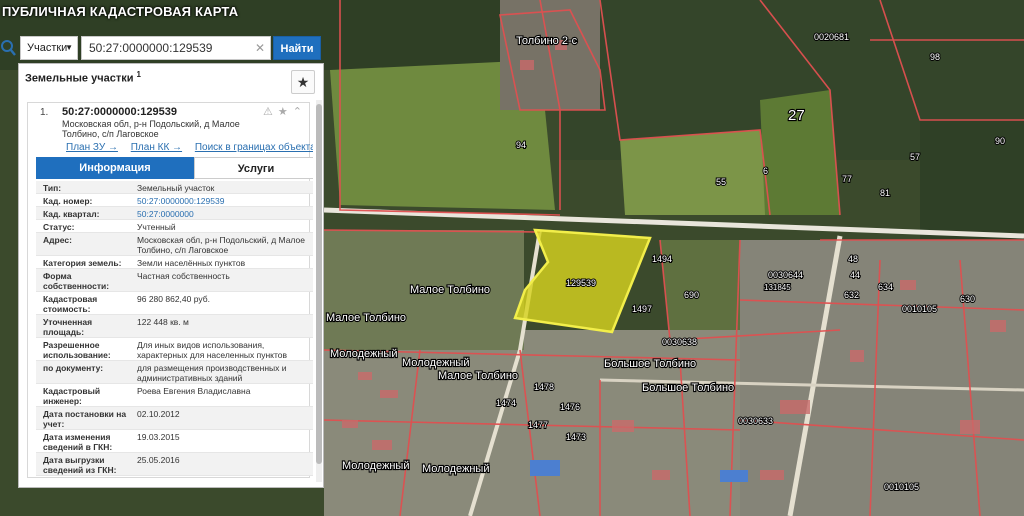 The height and width of the screenshot is (516, 1024). What do you see at coordinates (174, 418) in the screenshot?
I see `property-row: Дата постановки на учет: 02.10.2012` at bounding box center [174, 418].